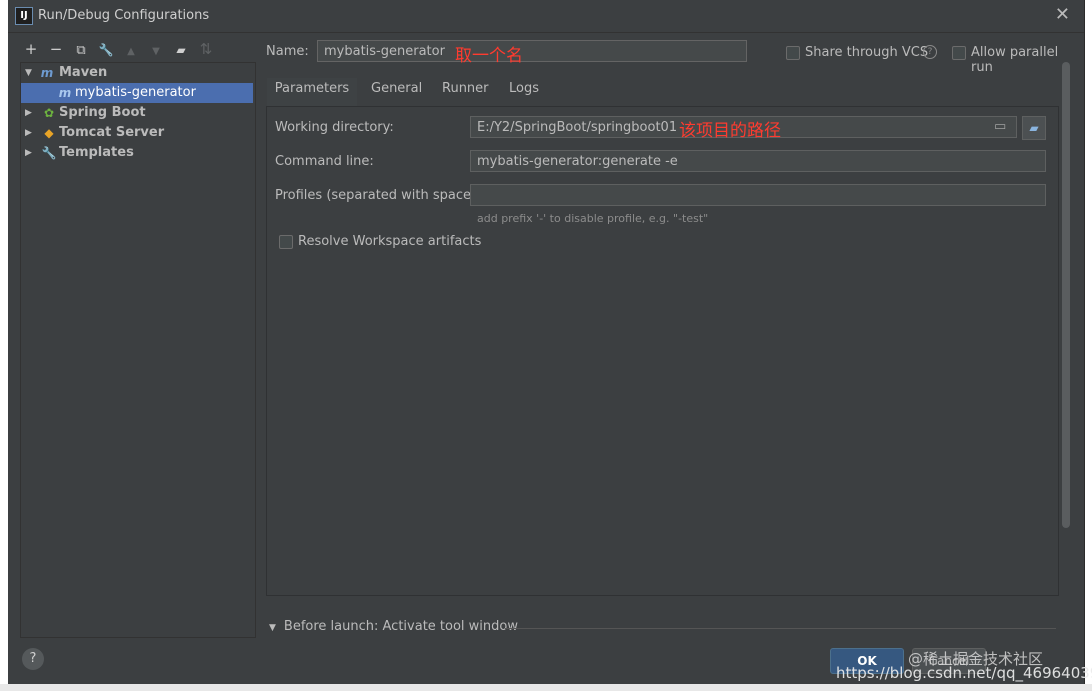 Image resolution: width=1092 pixels, height=691 pixels. I want to click on folder-open-icon: ▭, so click(1000, 126).